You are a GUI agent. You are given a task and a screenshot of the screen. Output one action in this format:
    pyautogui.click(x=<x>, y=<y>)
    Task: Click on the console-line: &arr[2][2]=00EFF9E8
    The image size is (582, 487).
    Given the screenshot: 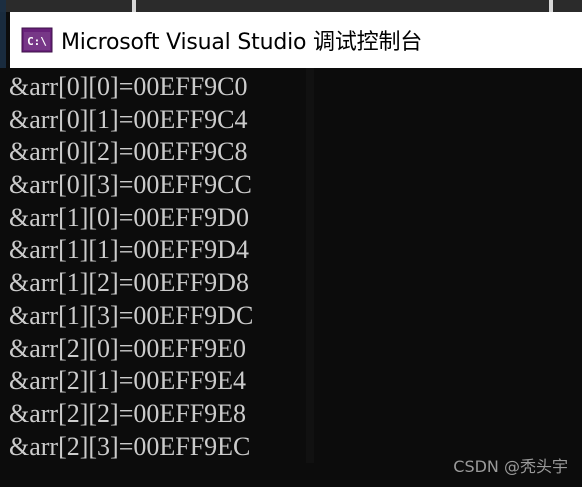 What is the action you would take?
    pyautogui.click(x=128, y=413)
    